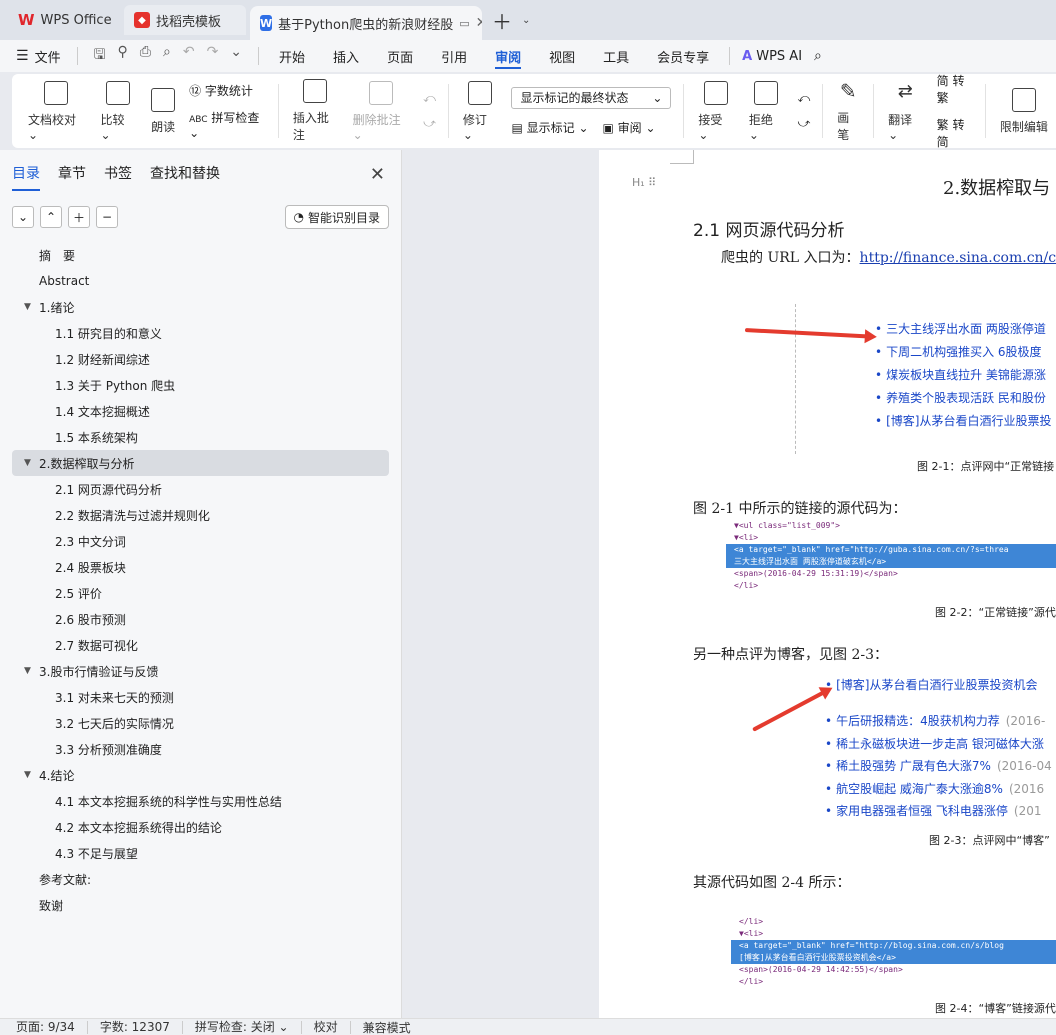  What do you see at coordinates (185, 173) in the screenshot?
I see `nav-tab-find-replace: 查找和替换` at bounding box center [185, 173].